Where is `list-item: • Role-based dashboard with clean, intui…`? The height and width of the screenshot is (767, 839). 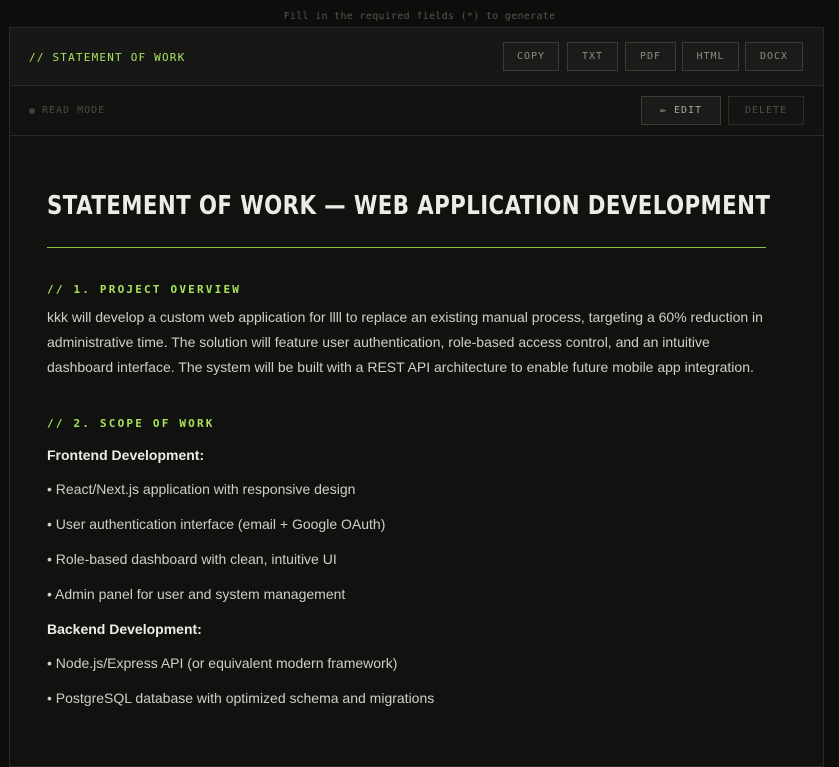
list-item: • Role-based dashboard with clean, intui… is located at coordinates (192, 559).